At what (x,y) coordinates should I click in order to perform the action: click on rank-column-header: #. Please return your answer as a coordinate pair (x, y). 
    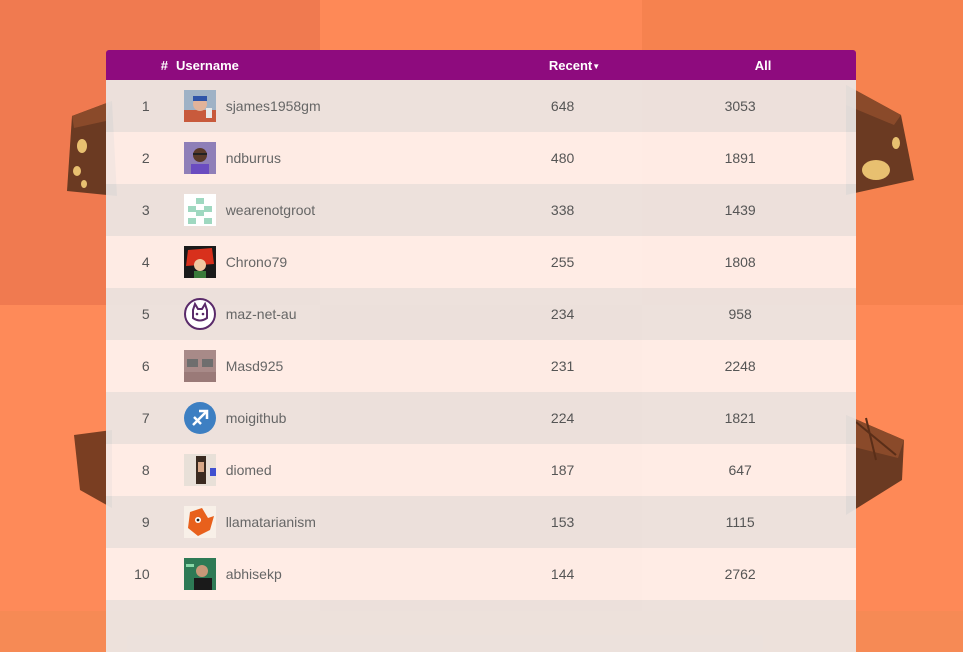
    Looking at the image, I should click on (164, 65).